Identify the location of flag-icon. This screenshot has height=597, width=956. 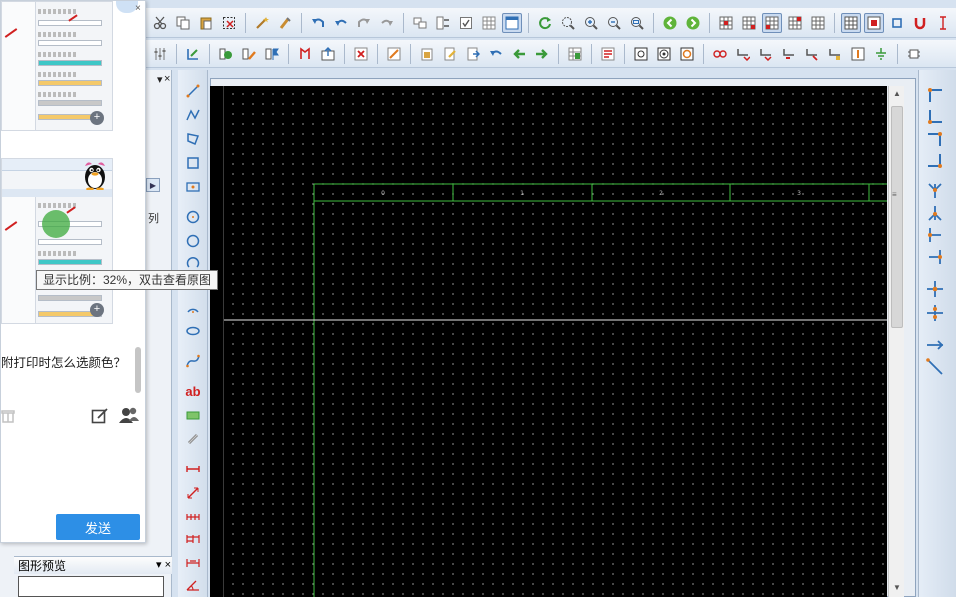
(272, 54).